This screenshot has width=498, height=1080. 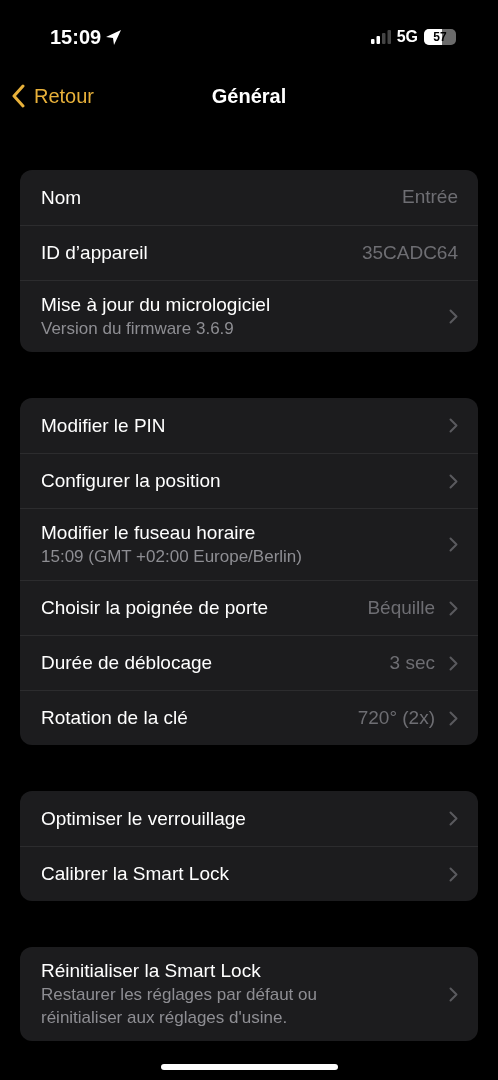 What do you see at coordinates (430, 197) in the screenshot?
I see `row-value: Entrée` at bounding box center [430, 197].